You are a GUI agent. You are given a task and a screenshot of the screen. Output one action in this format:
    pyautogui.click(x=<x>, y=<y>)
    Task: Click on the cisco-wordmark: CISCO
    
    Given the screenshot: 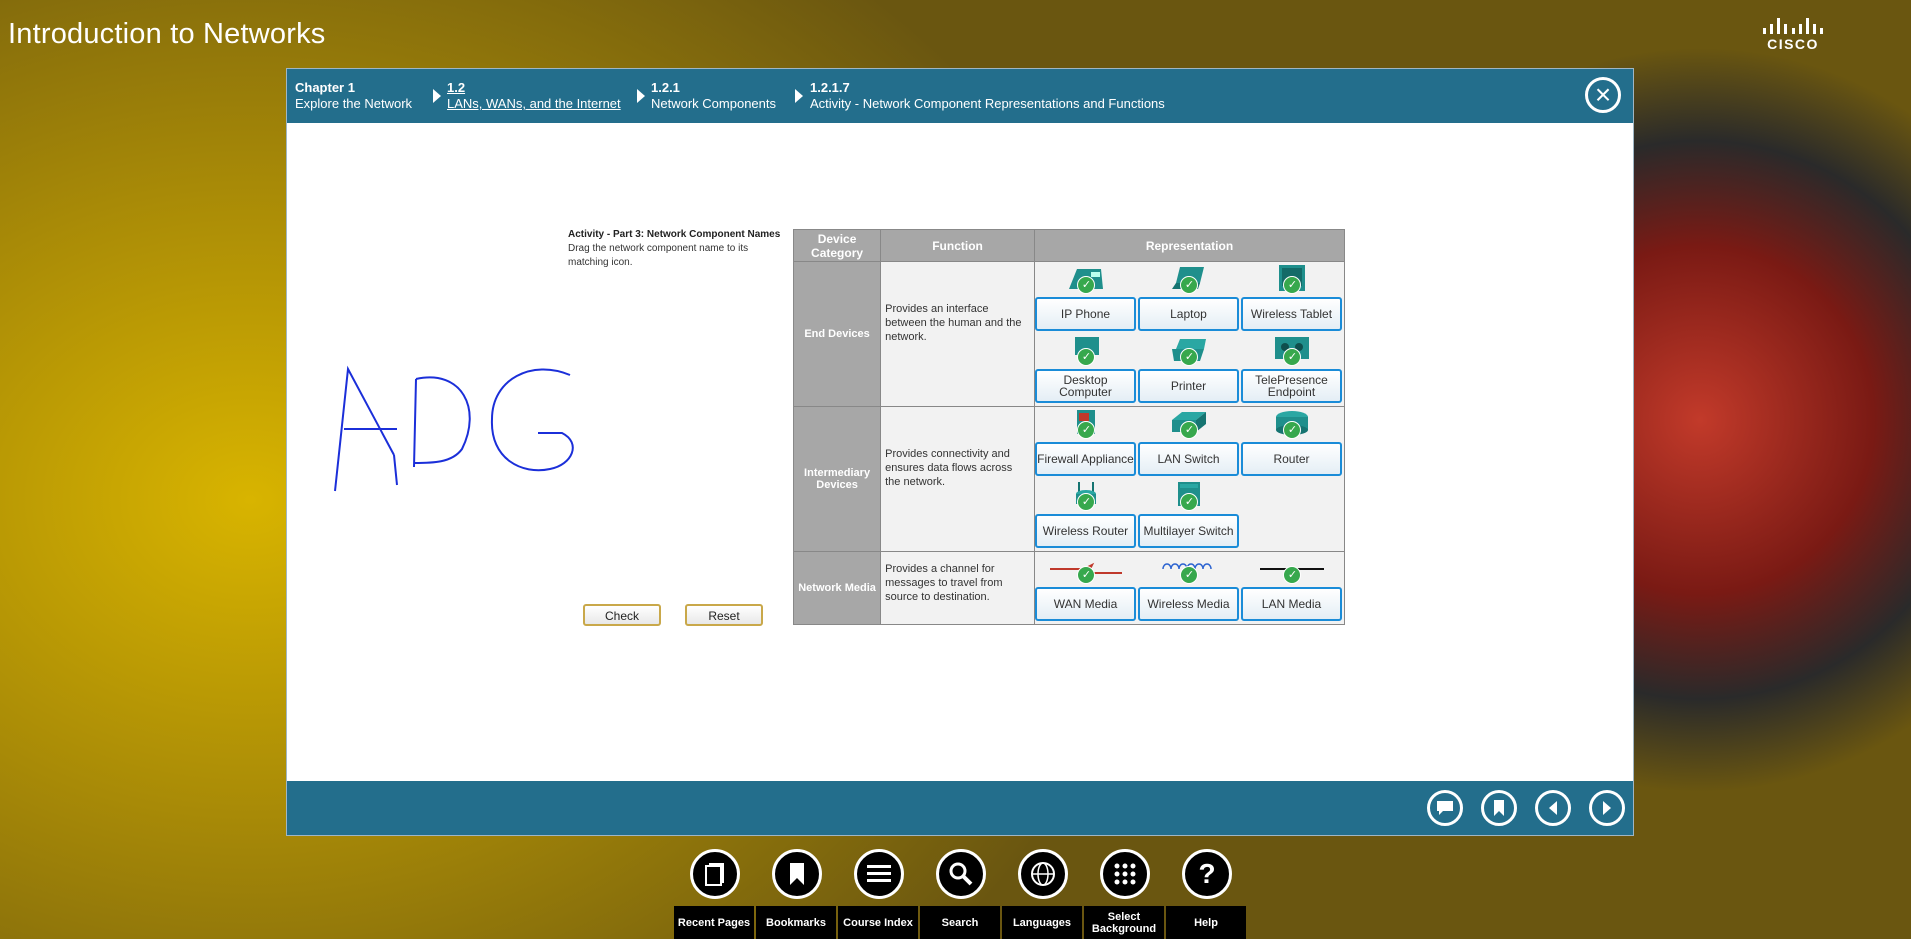 What is the action you would take?
    pyautogui.click(x=1793, y=44)
    